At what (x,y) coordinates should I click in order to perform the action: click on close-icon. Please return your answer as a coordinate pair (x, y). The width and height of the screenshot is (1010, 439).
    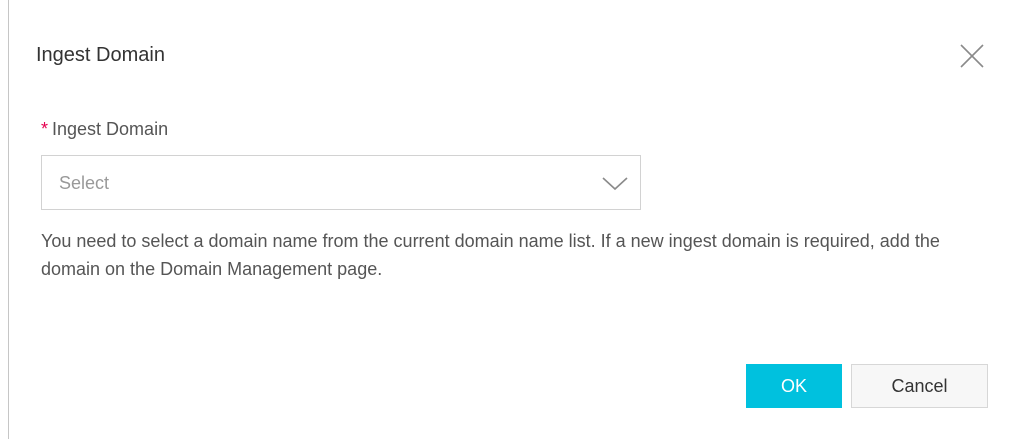
    Looking at the image, I should click on (972, 56).